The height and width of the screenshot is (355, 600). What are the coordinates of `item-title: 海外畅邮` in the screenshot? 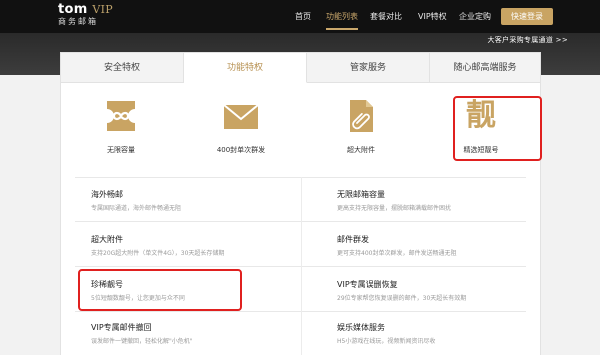 It's located at (107, 194).